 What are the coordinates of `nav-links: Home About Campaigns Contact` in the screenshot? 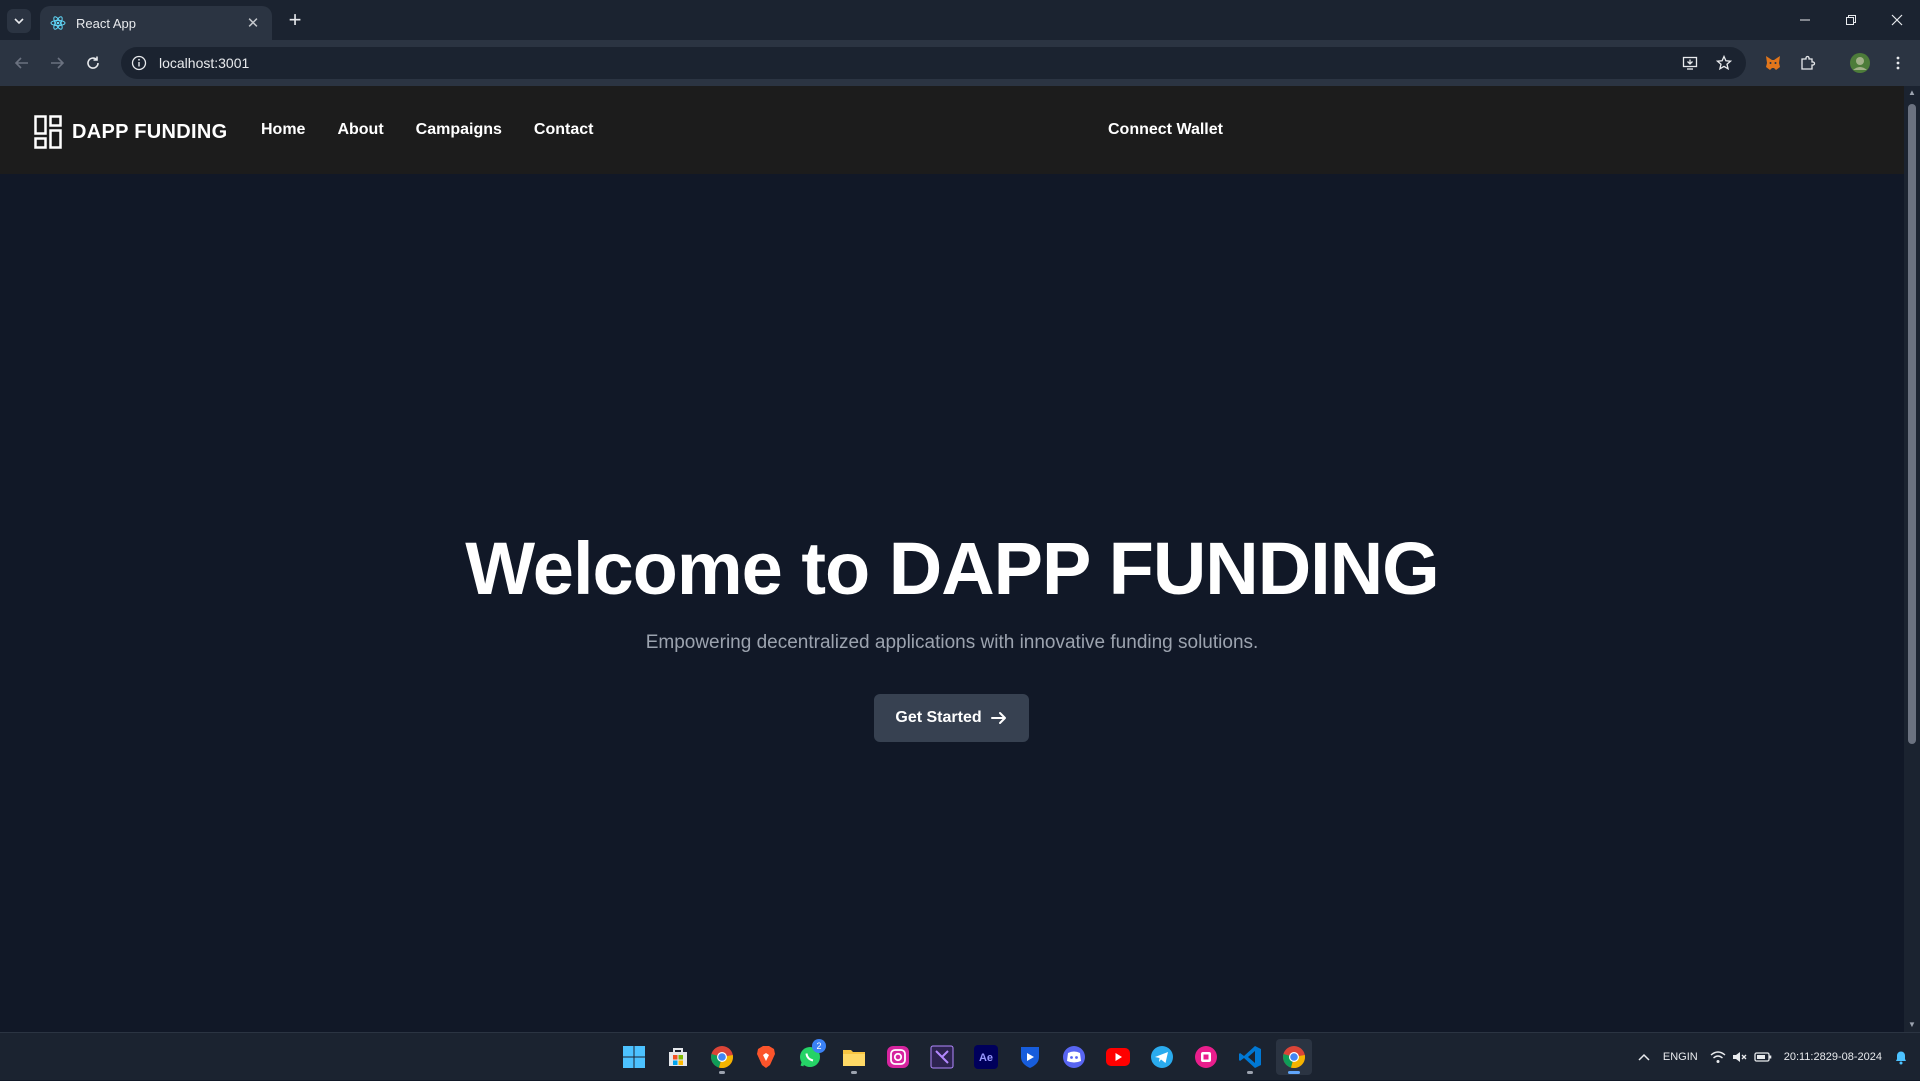 It's located at (443, 130).